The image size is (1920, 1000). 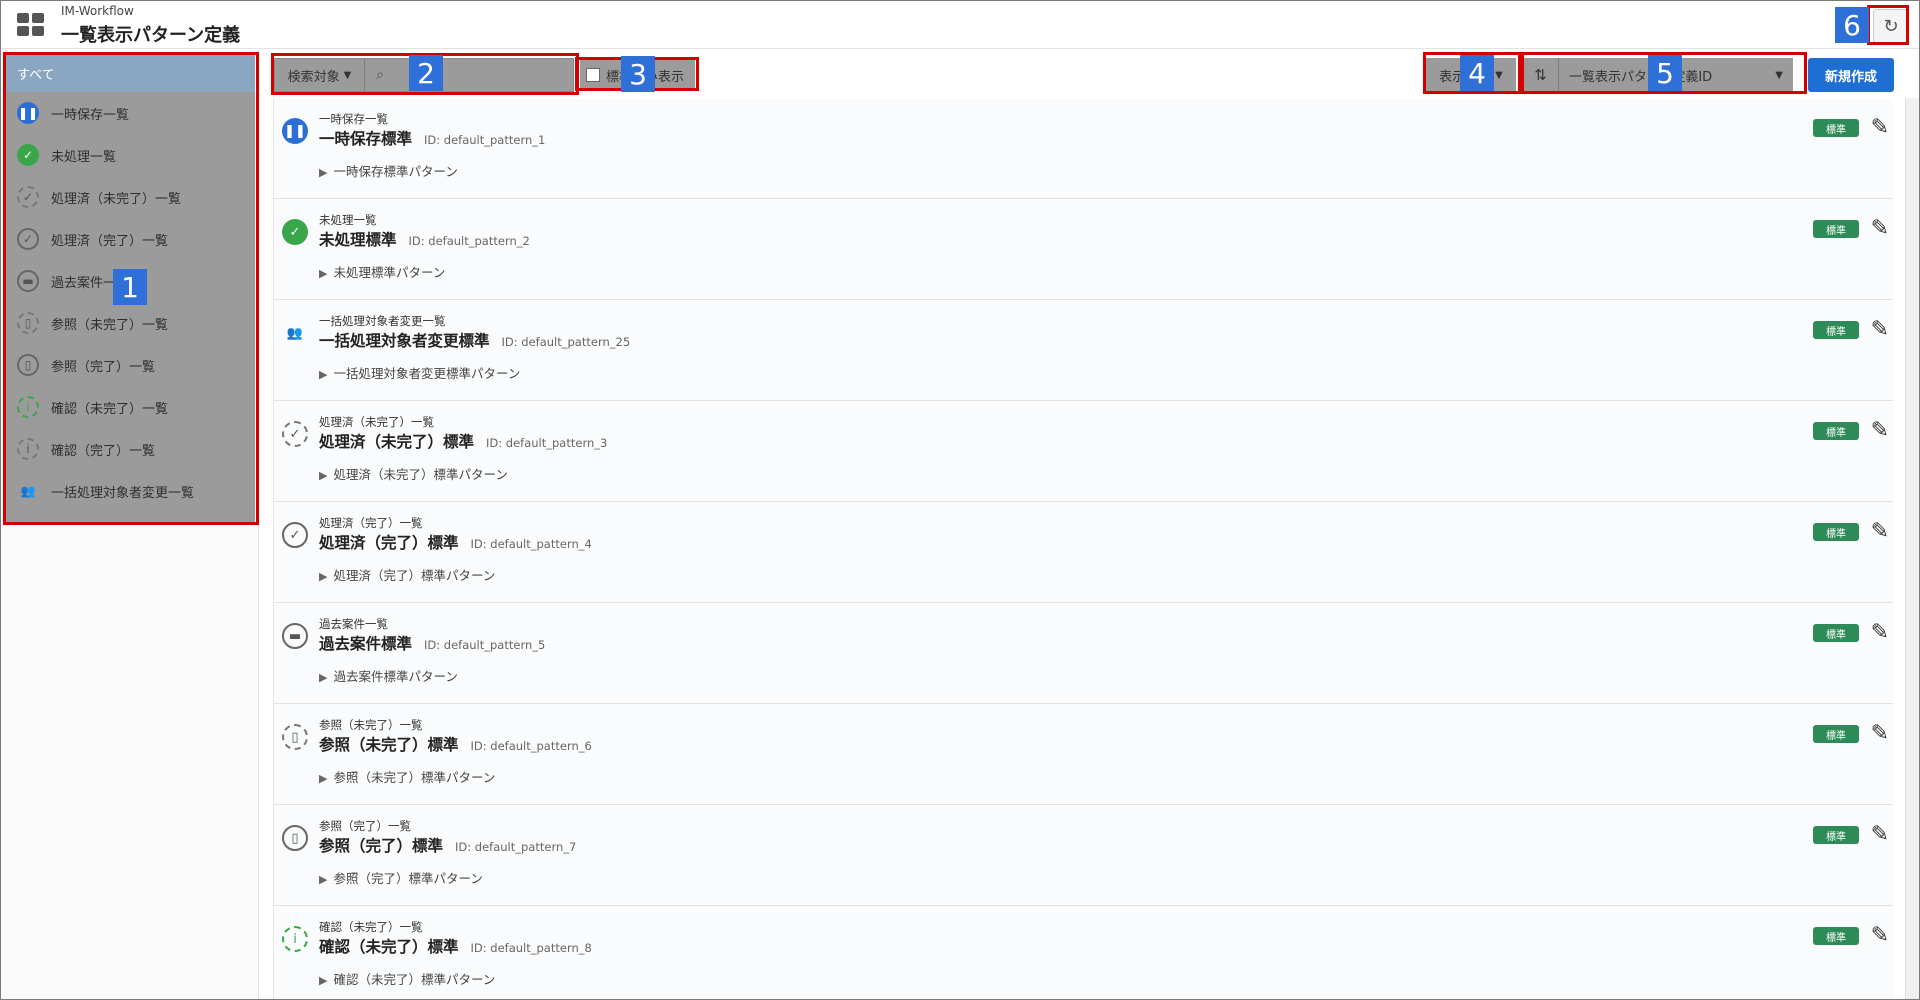 I want to click on sidebar-item-label: 処理済（完了）一覧, so click(x=110, y=241).